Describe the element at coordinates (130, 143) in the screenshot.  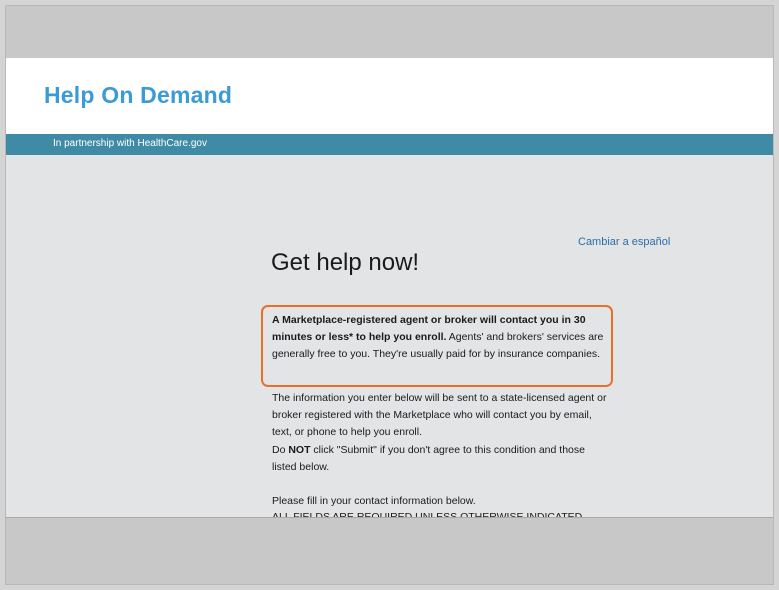
I see `partner-text: In partnership with HealthCare.gov` at that location.